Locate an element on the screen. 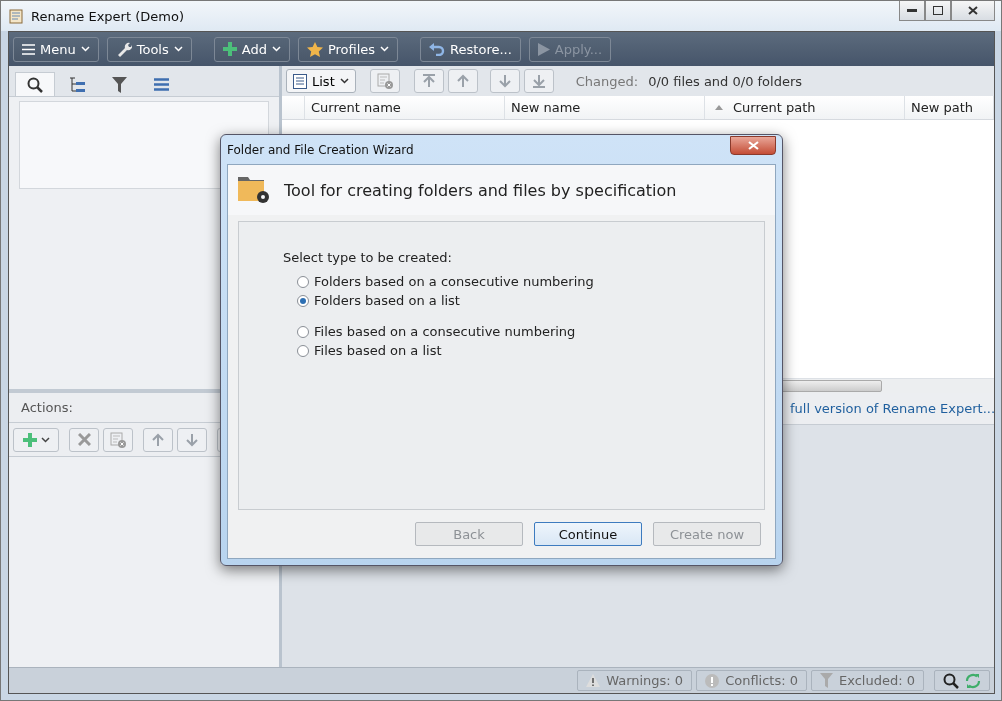 The width and height of the screenshot is (1002, 701). app-icon is located at coordinates (17, 16).